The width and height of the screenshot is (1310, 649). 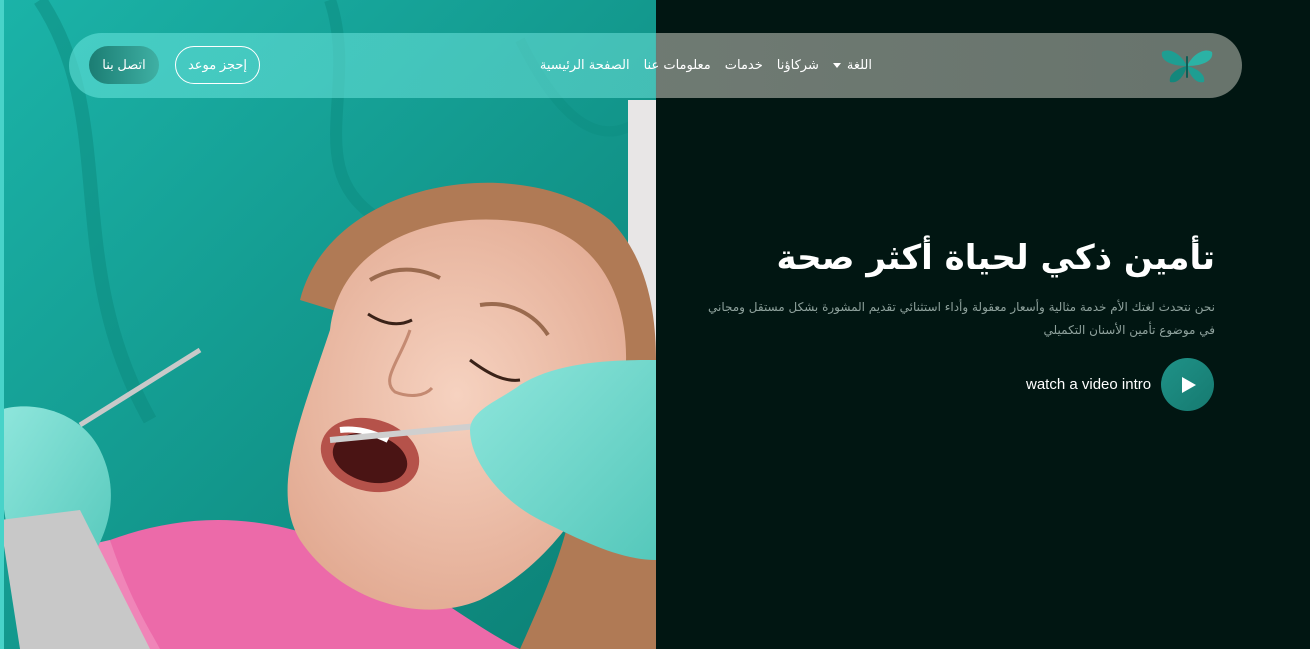 I want to click on play-icon, so click(x=1188, y=384).